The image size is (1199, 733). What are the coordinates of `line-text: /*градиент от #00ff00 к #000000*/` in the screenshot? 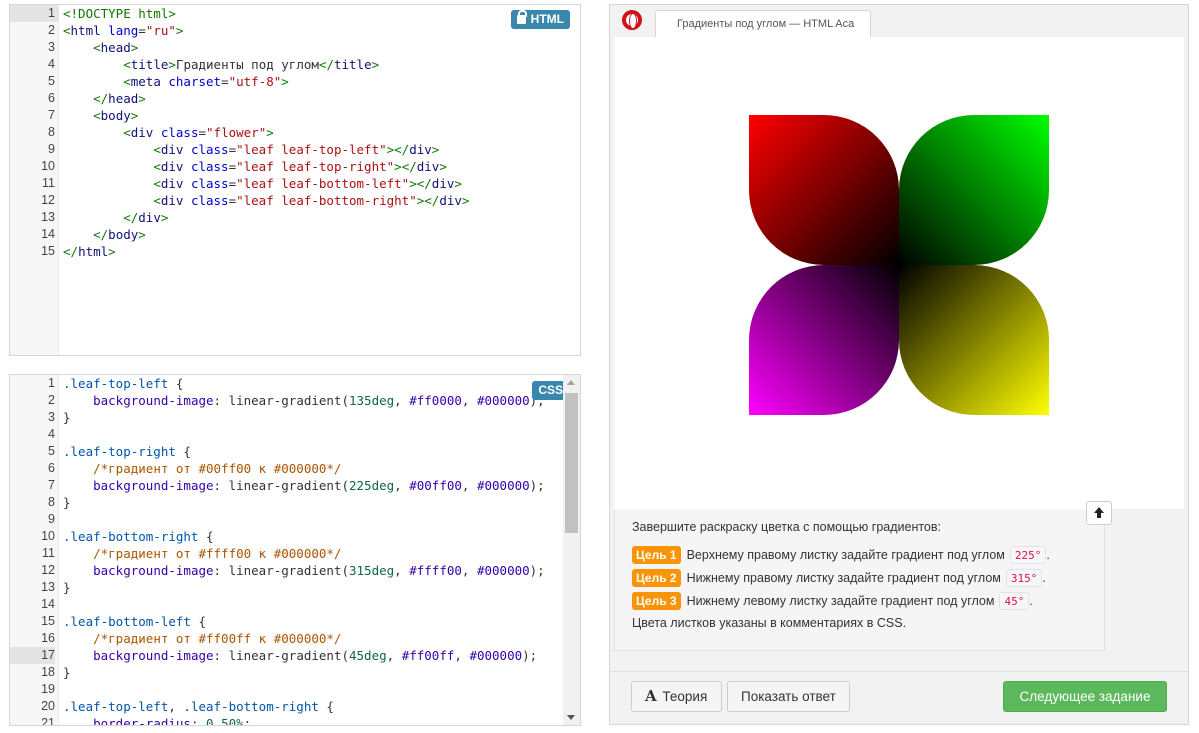 It's located at (217, 468).